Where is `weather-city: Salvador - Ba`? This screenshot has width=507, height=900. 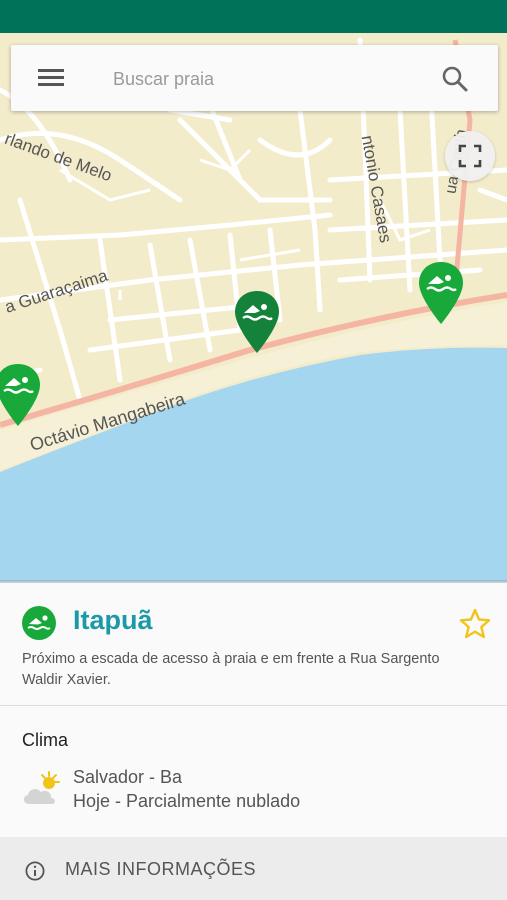 weather-city: Salvador - Ba is located at coordinates (128, 777).